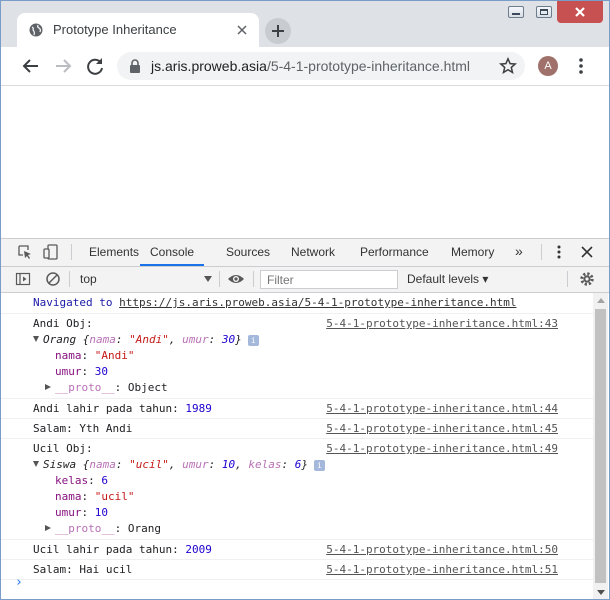 This screenshot has width=610, height=600. What do you see at coordinates (48, 528) in the screenshot?
I see `expand-right-icon` at bounding box center [48, 528].